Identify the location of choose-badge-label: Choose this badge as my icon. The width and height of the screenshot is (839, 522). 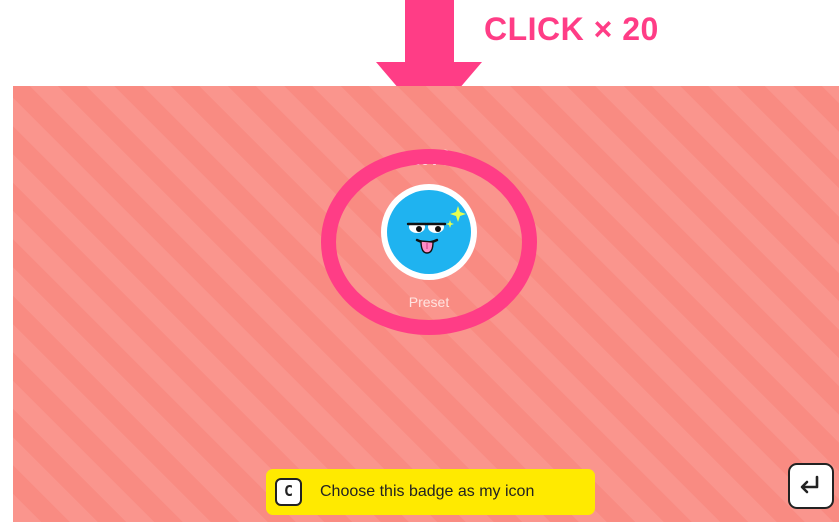
(427, 491).